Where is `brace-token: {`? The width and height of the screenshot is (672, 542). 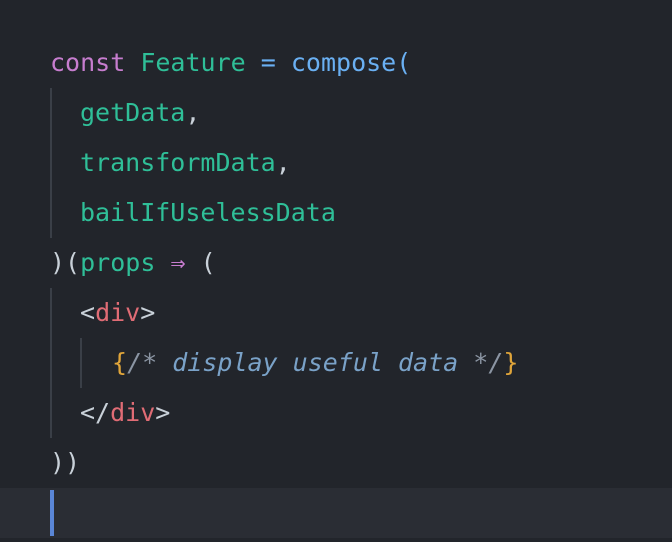
brace-token: { is located at coordinates (120, 362).